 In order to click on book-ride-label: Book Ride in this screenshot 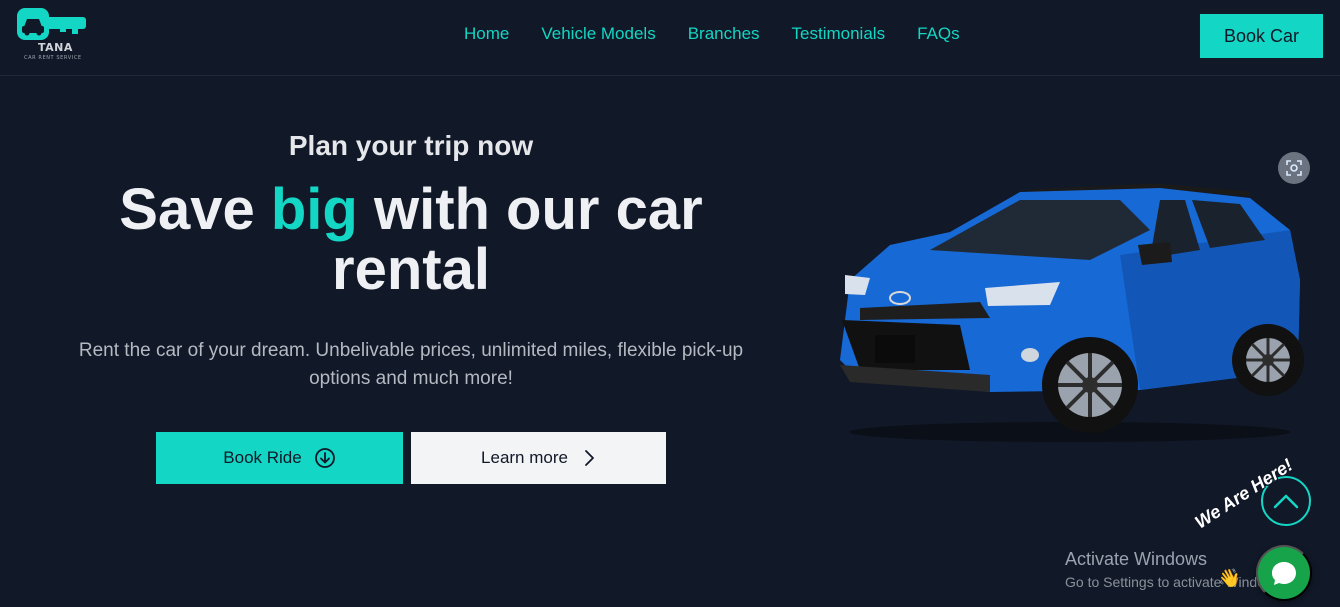, I will do `click(262, 457)`.